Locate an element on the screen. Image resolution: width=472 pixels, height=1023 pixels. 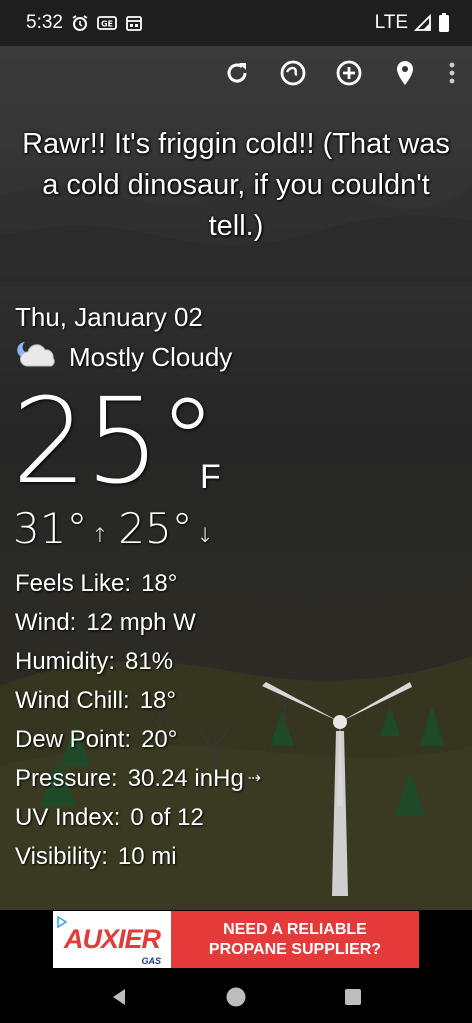
detail-label: Wind Chill: is located at coordinates (72, 700).